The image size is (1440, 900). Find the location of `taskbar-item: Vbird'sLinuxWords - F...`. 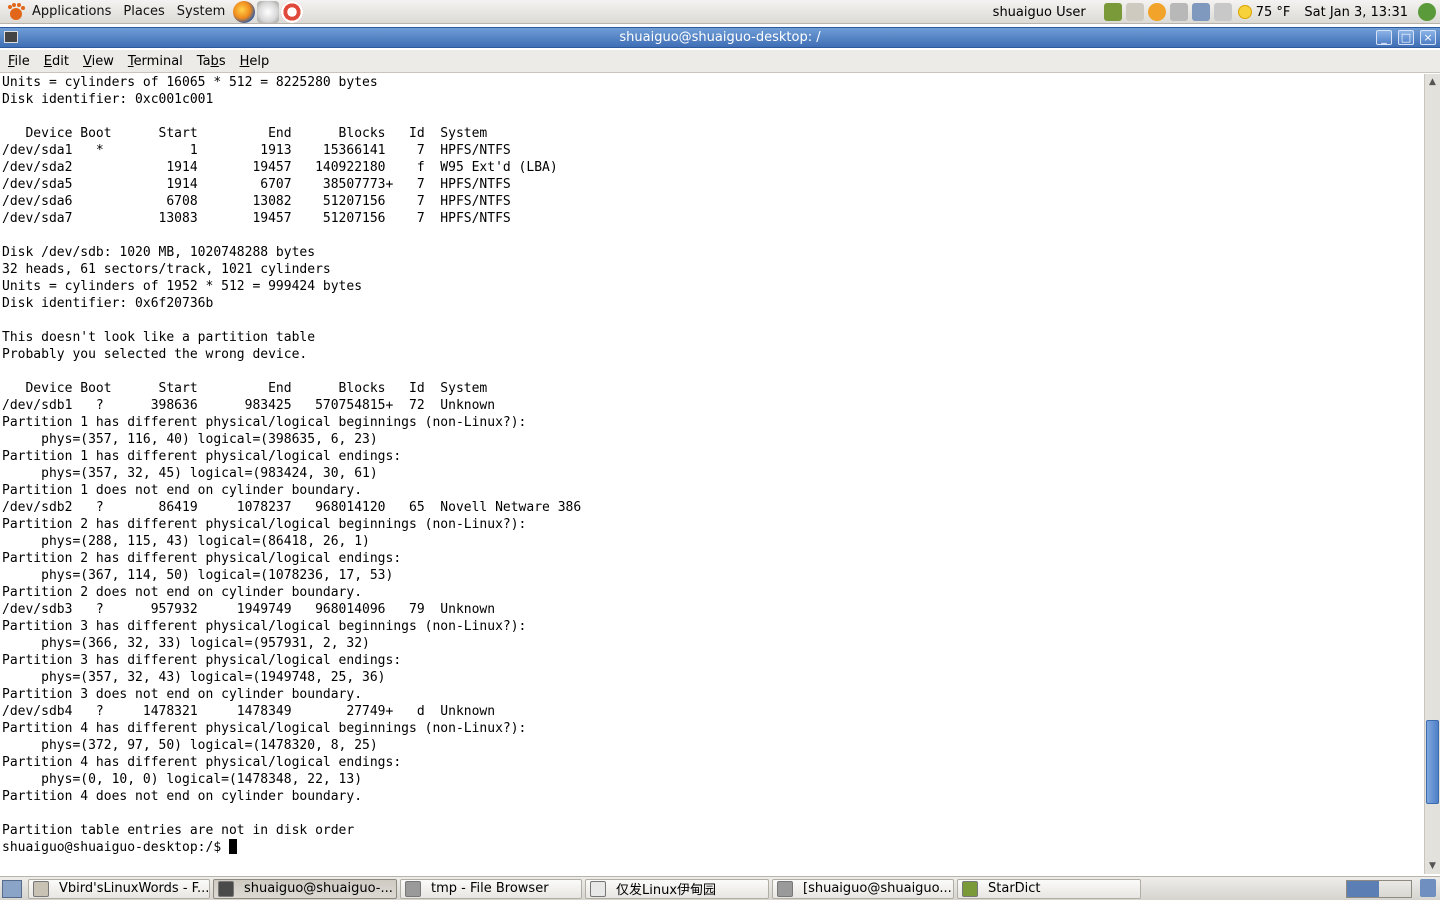

taskbar-item: Vbird'sLinuxWords - F... is located at coordinates (119, 888).